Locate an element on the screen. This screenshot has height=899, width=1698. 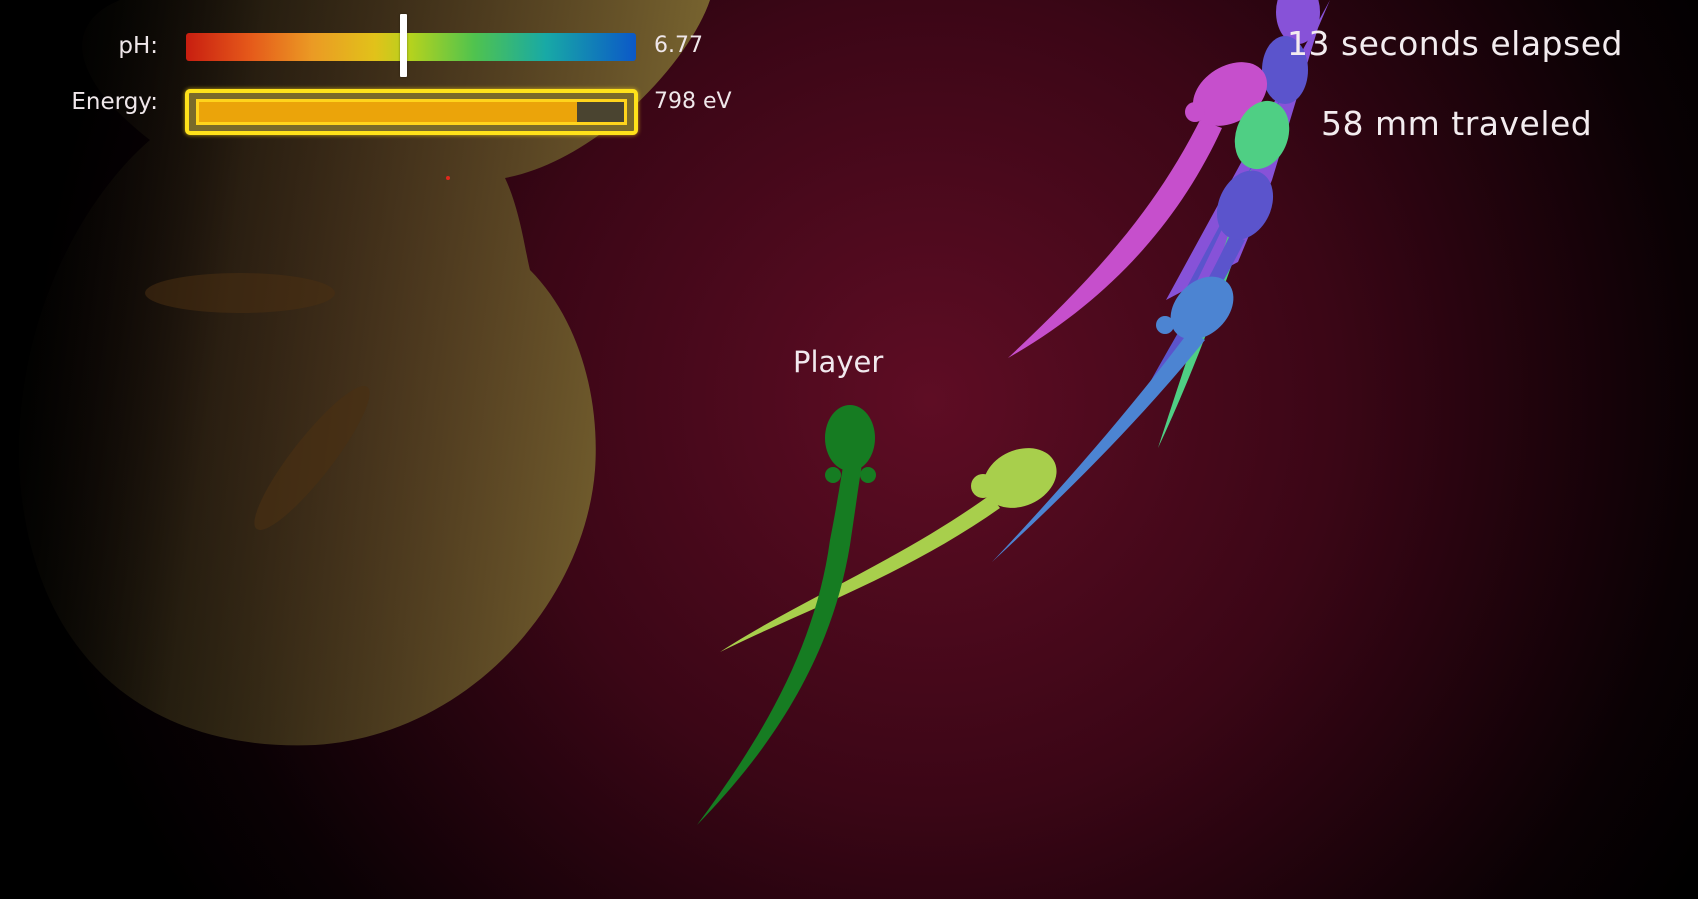
energy-label: Energy: is located at coordinates (114, 102).